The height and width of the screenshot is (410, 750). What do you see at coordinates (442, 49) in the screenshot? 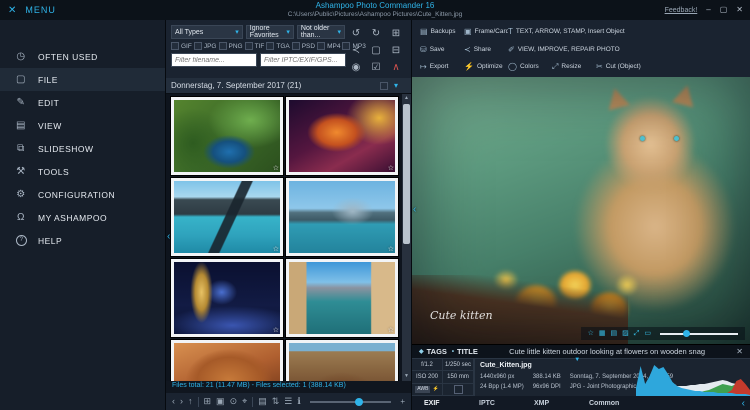
I see `save-button: ⛁ Save` at bounding box center [442, 49].